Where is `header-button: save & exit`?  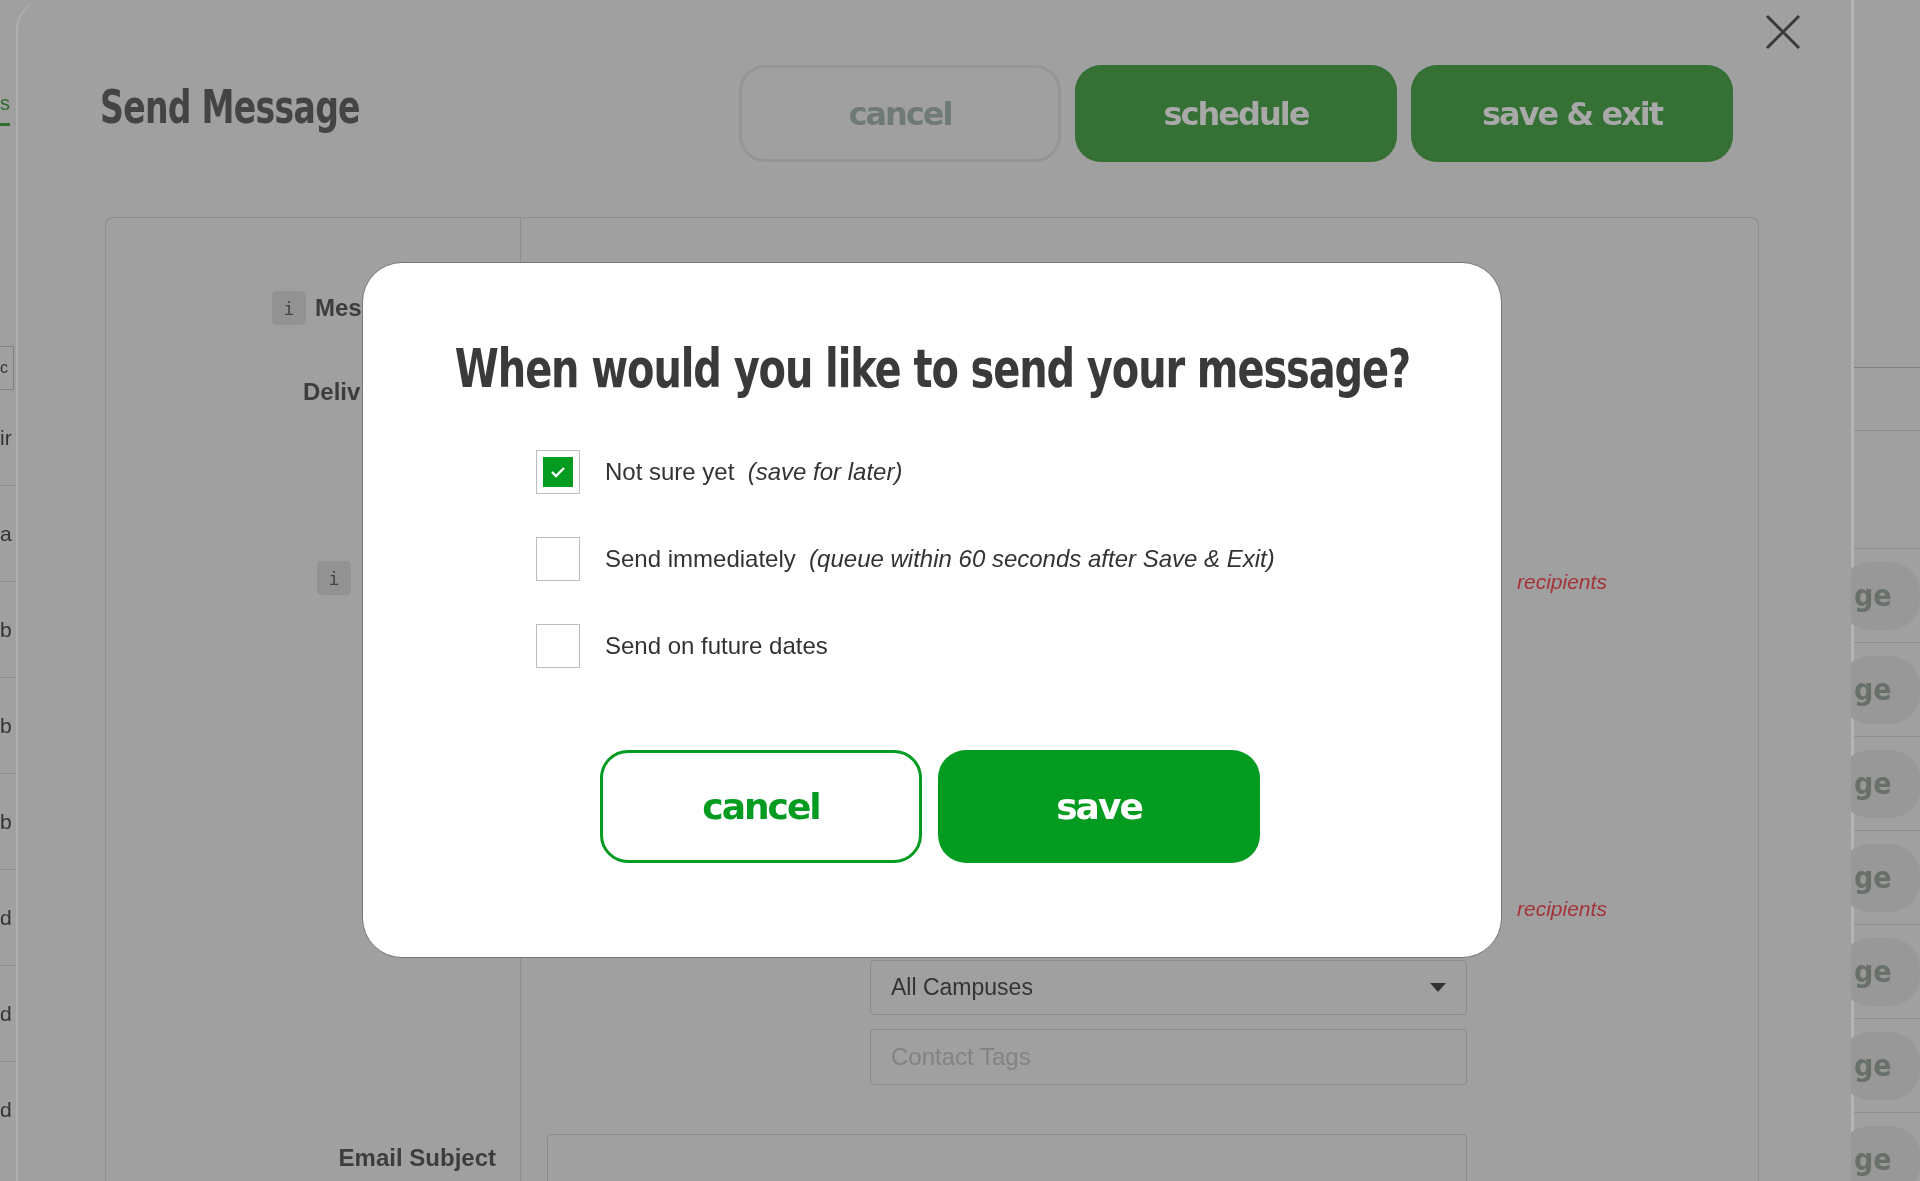
header-button: save & exit is located at coordinates (1572, 113).